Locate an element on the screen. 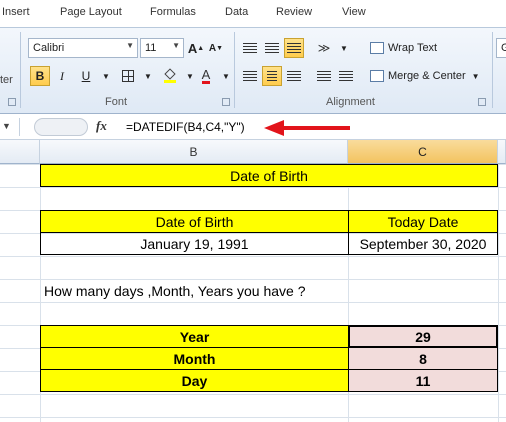  tab-page-layout: Page Layout is located at coordinates (91, 12).